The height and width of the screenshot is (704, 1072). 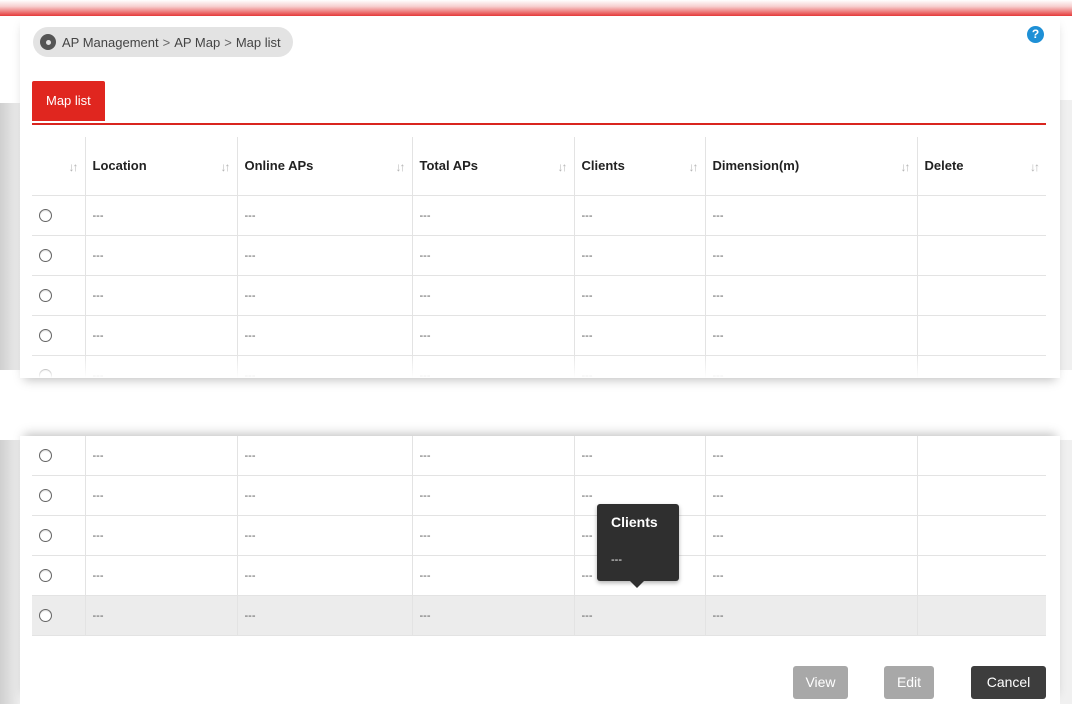 What do you see at coordinates (638, 546) in the screenshot?
I see `clients-tooltip: Clients ---` at bounding box center [638, 546].